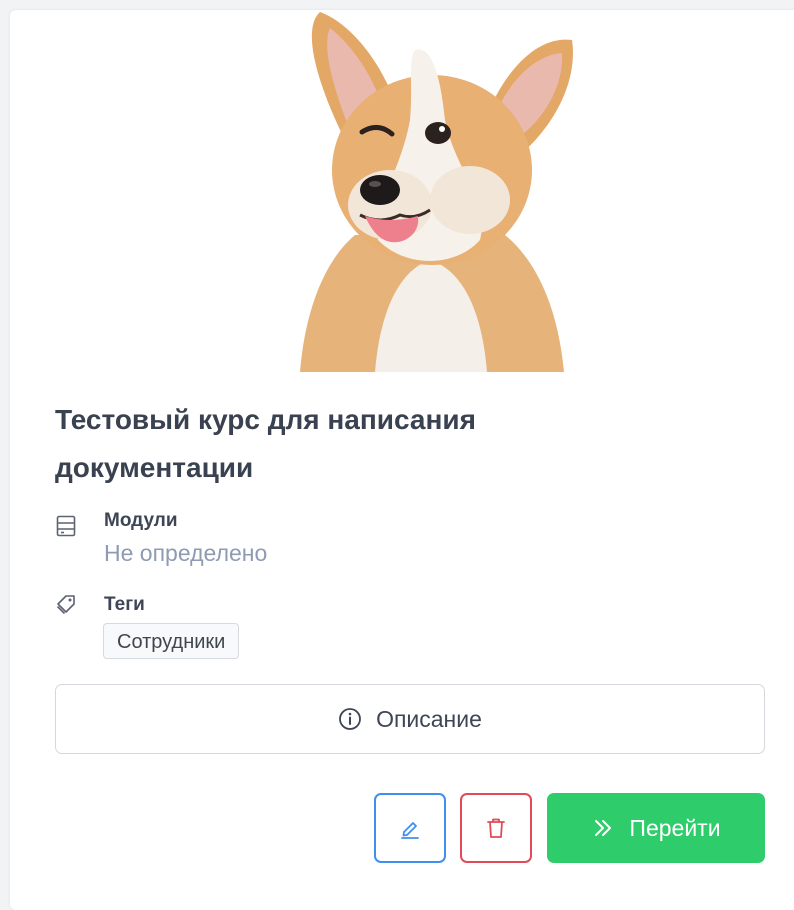  Describe the element at coordinates (265, 443) in the screenshot. I see `course-title: Тестовый курс для написания документации` at that location.